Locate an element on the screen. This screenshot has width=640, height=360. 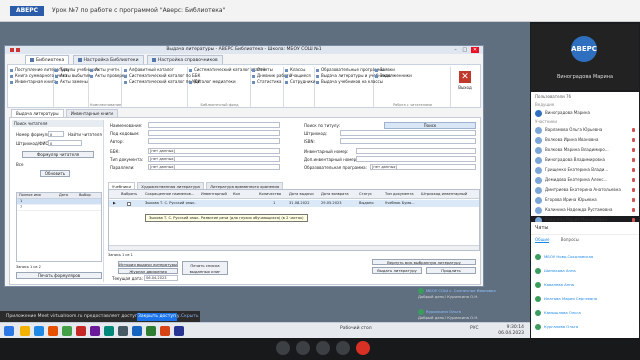
tab-library: Библиотека is located at coordinates (47, 59).